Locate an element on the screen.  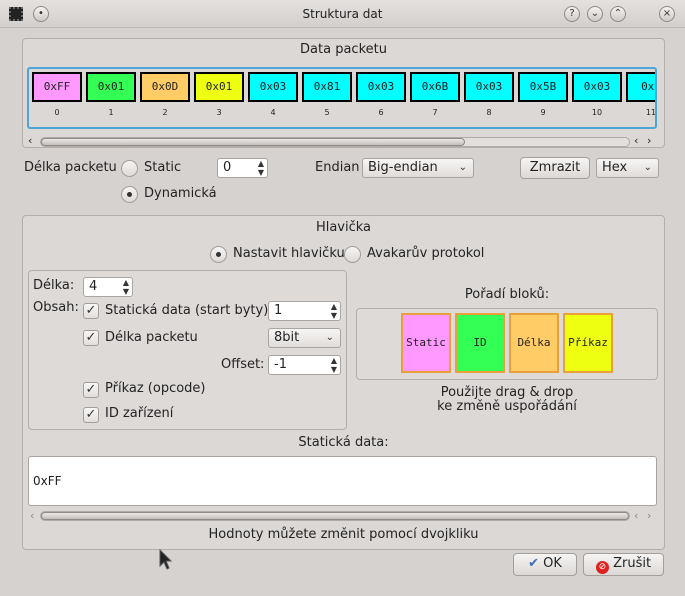
packet-byte-index: 4 is located at coordinates (273, 112).